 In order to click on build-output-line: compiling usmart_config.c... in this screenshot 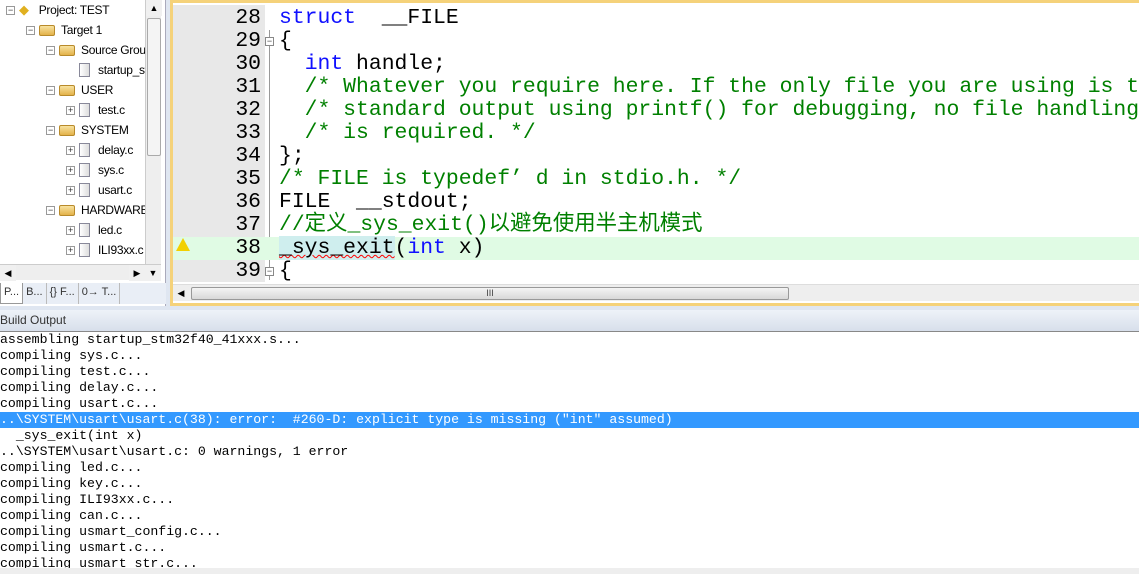, I will do `click(569, 532)`.